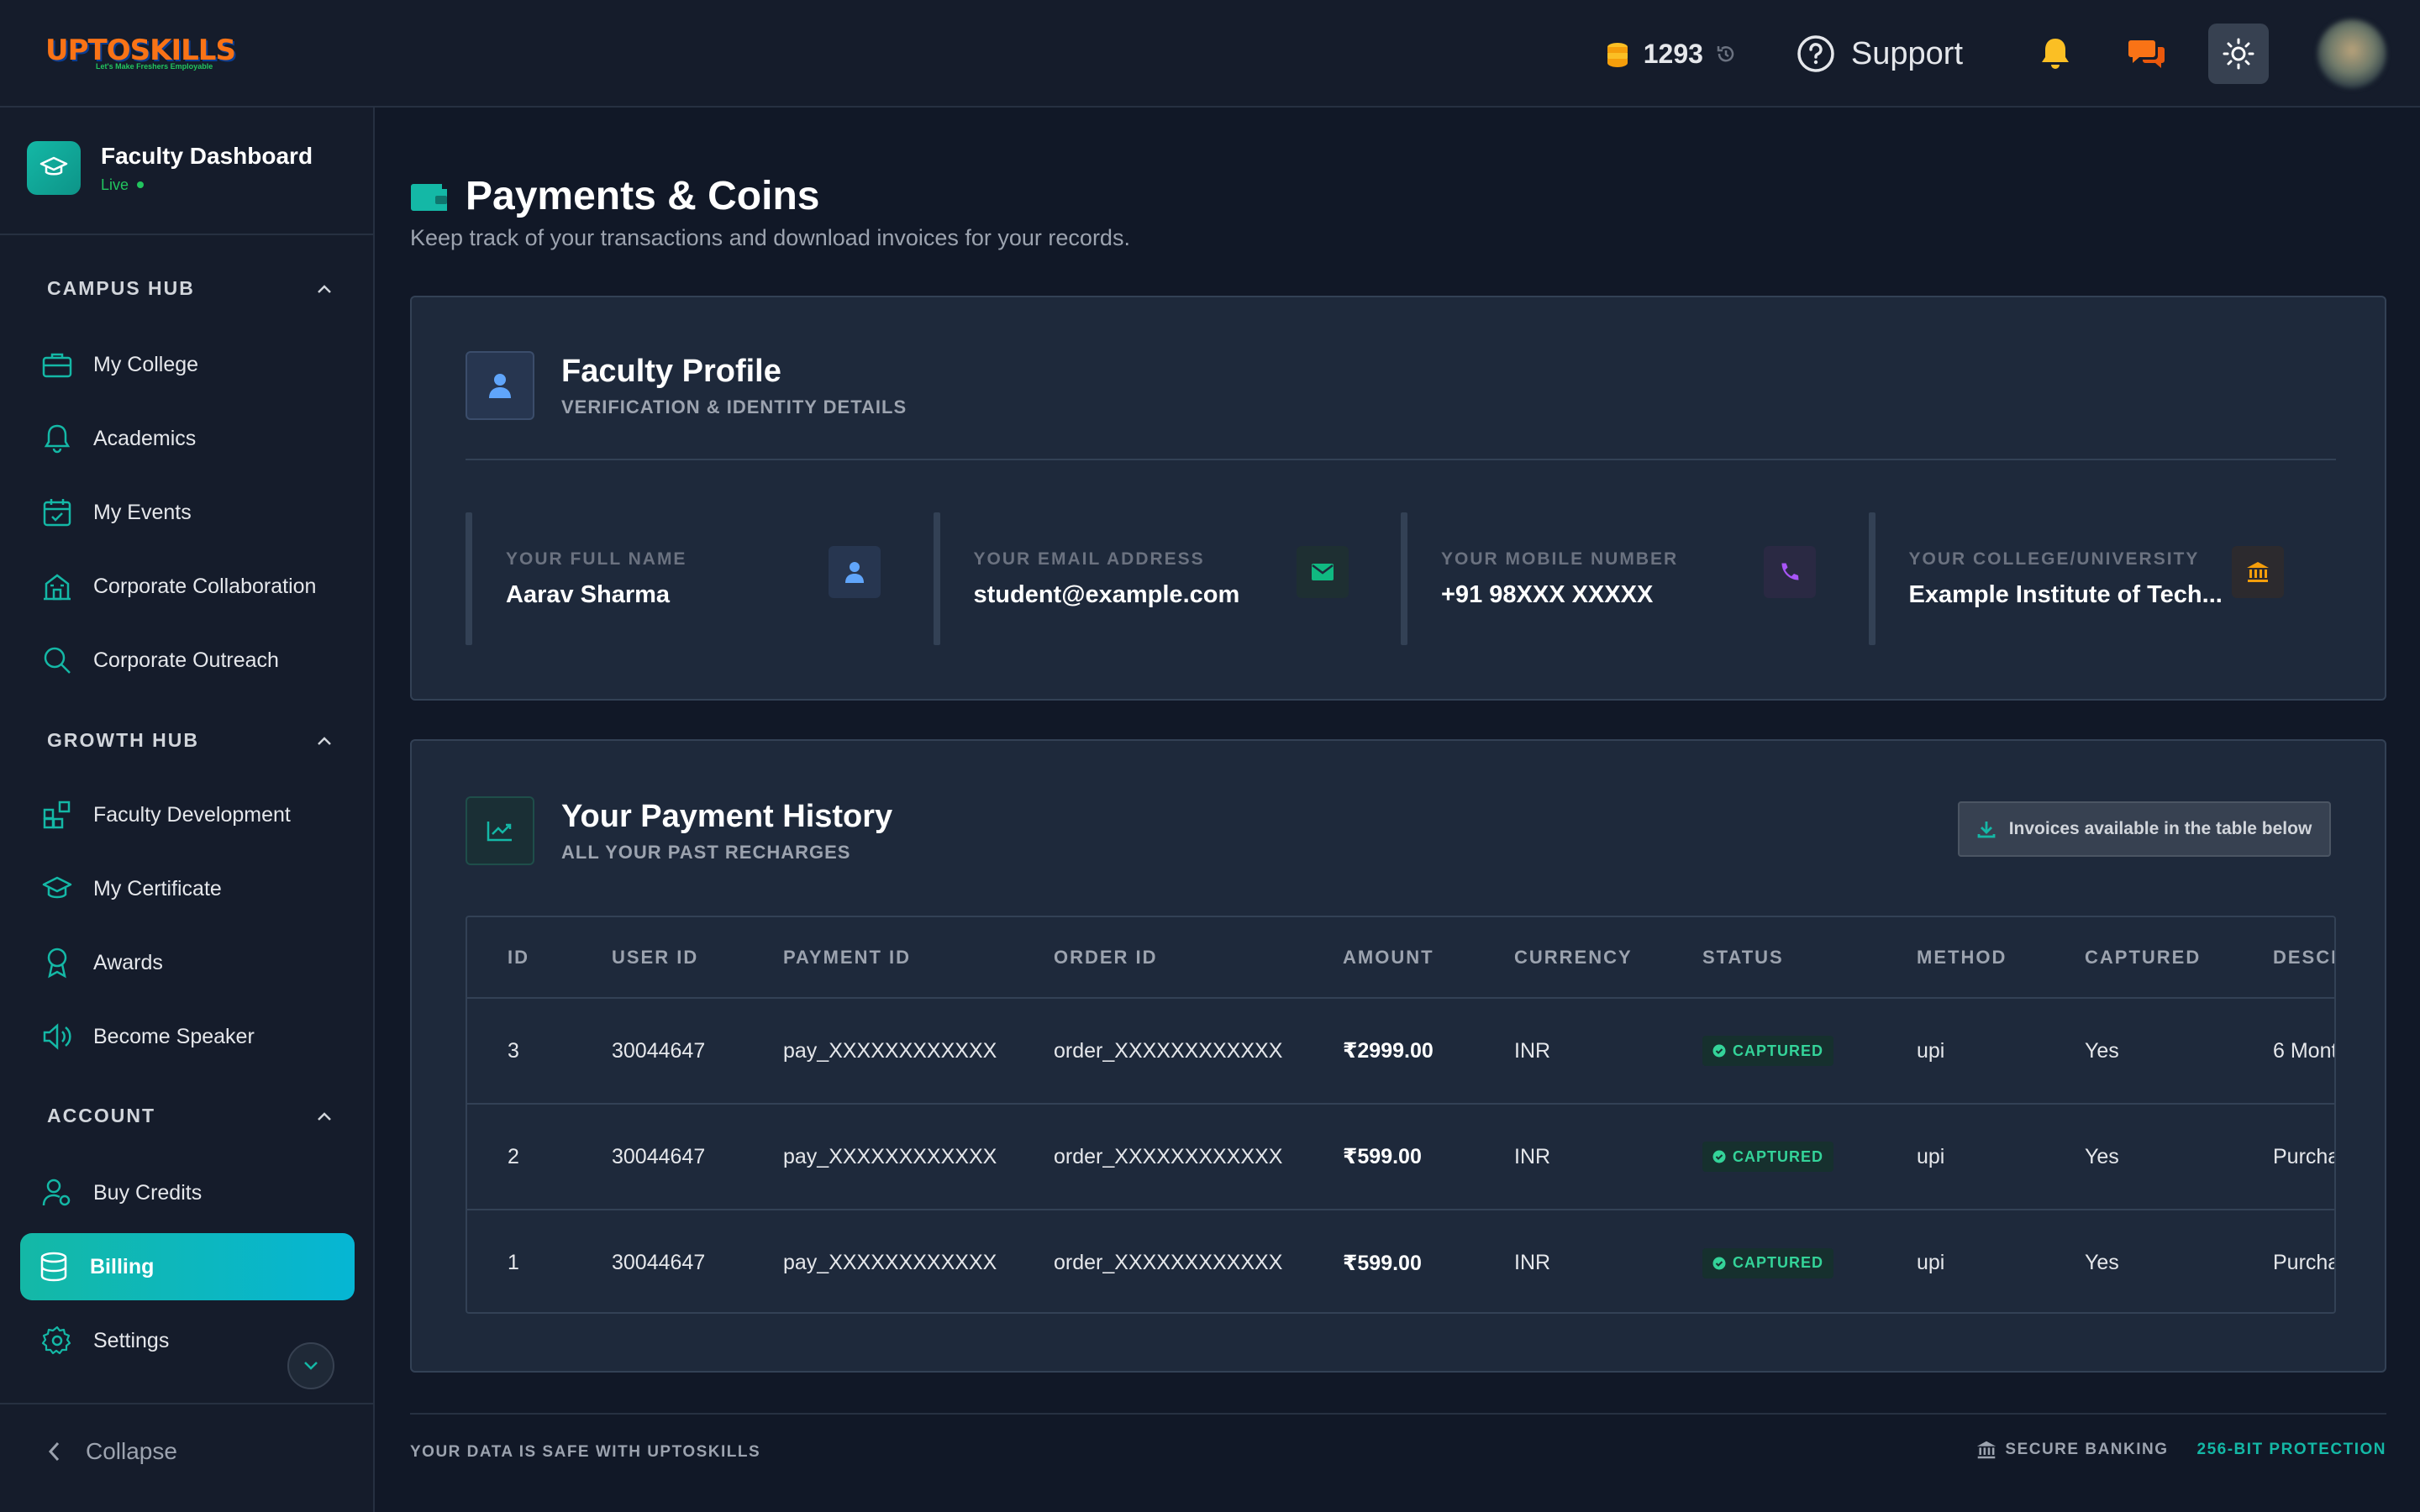 The width and height of the screenshot is (2420, 1512). Describe the element at coordinates (128, 962) in the screenshot. I see `sidebar-item-label: Awards` at that location.